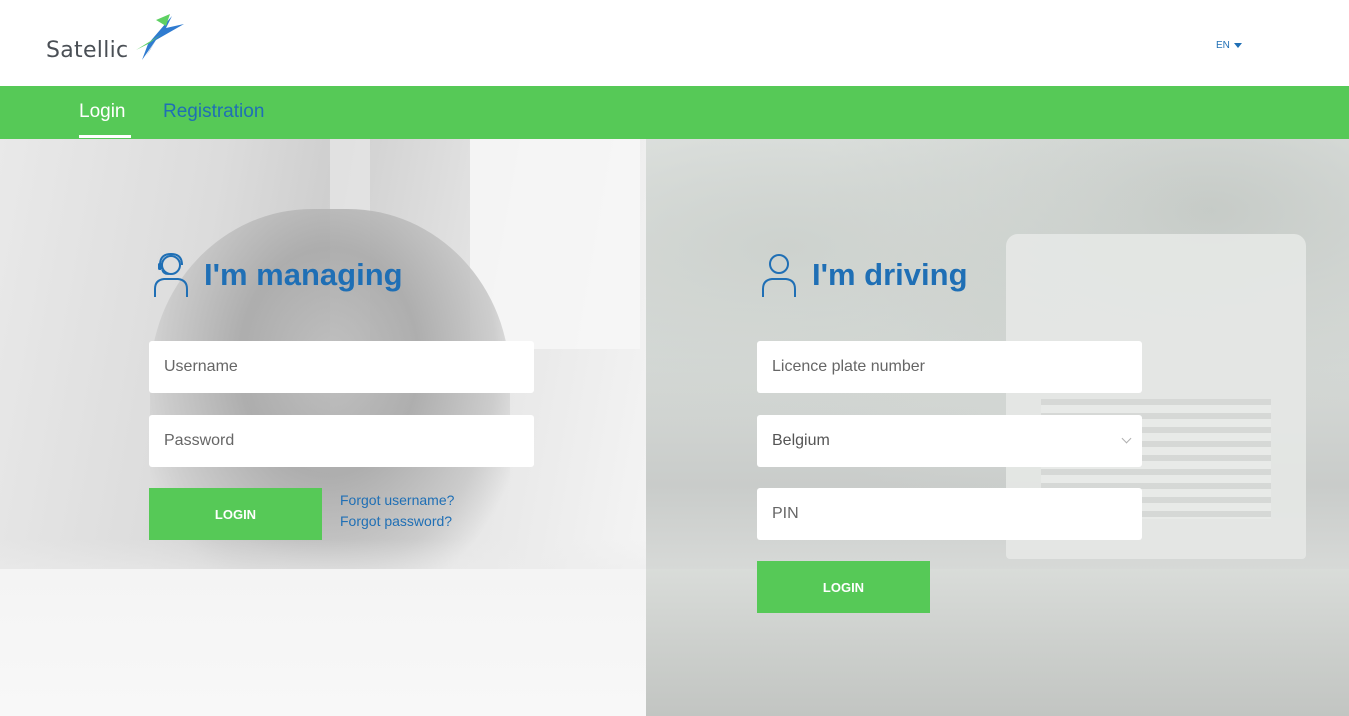  Describe the element at coordinates (801, 440) in the screenshot. I see `country-select-value: Belgium` at that location.